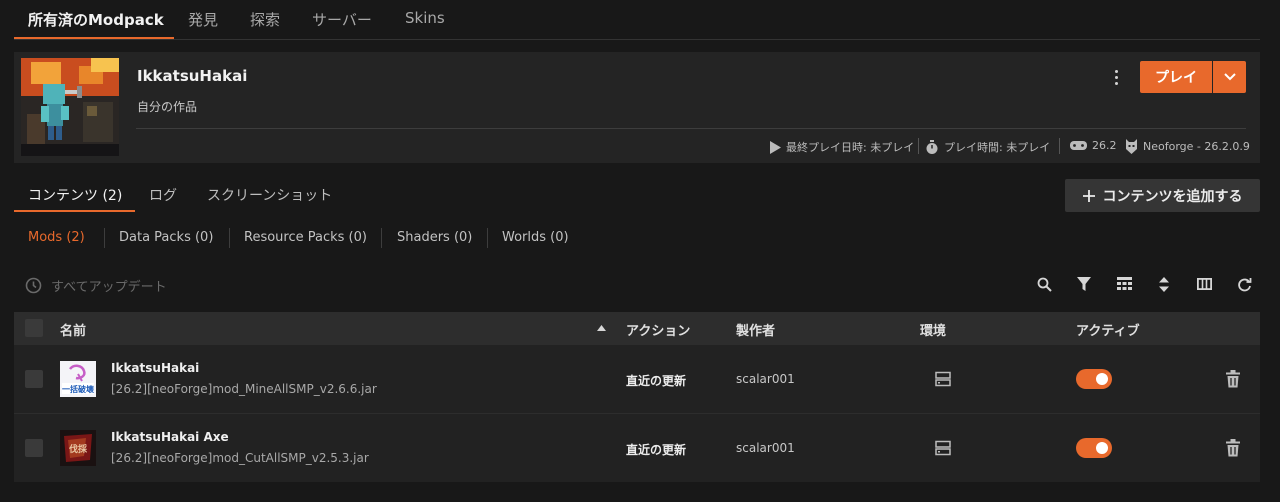  What do you see at coordinates (1078, 145) in the screenshot?
I see `gamepad-icon` at bounding box center [1078, 145].